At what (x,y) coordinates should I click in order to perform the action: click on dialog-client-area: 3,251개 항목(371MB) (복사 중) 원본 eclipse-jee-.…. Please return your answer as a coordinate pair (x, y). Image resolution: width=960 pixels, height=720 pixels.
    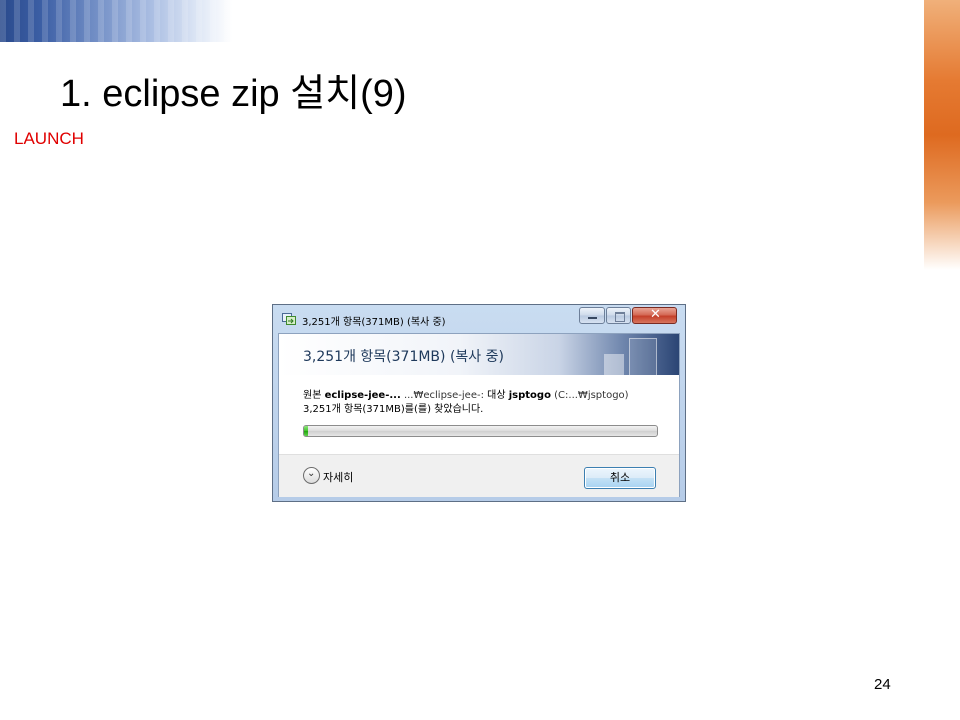
    Looking at the image, I should click on (479, 415).